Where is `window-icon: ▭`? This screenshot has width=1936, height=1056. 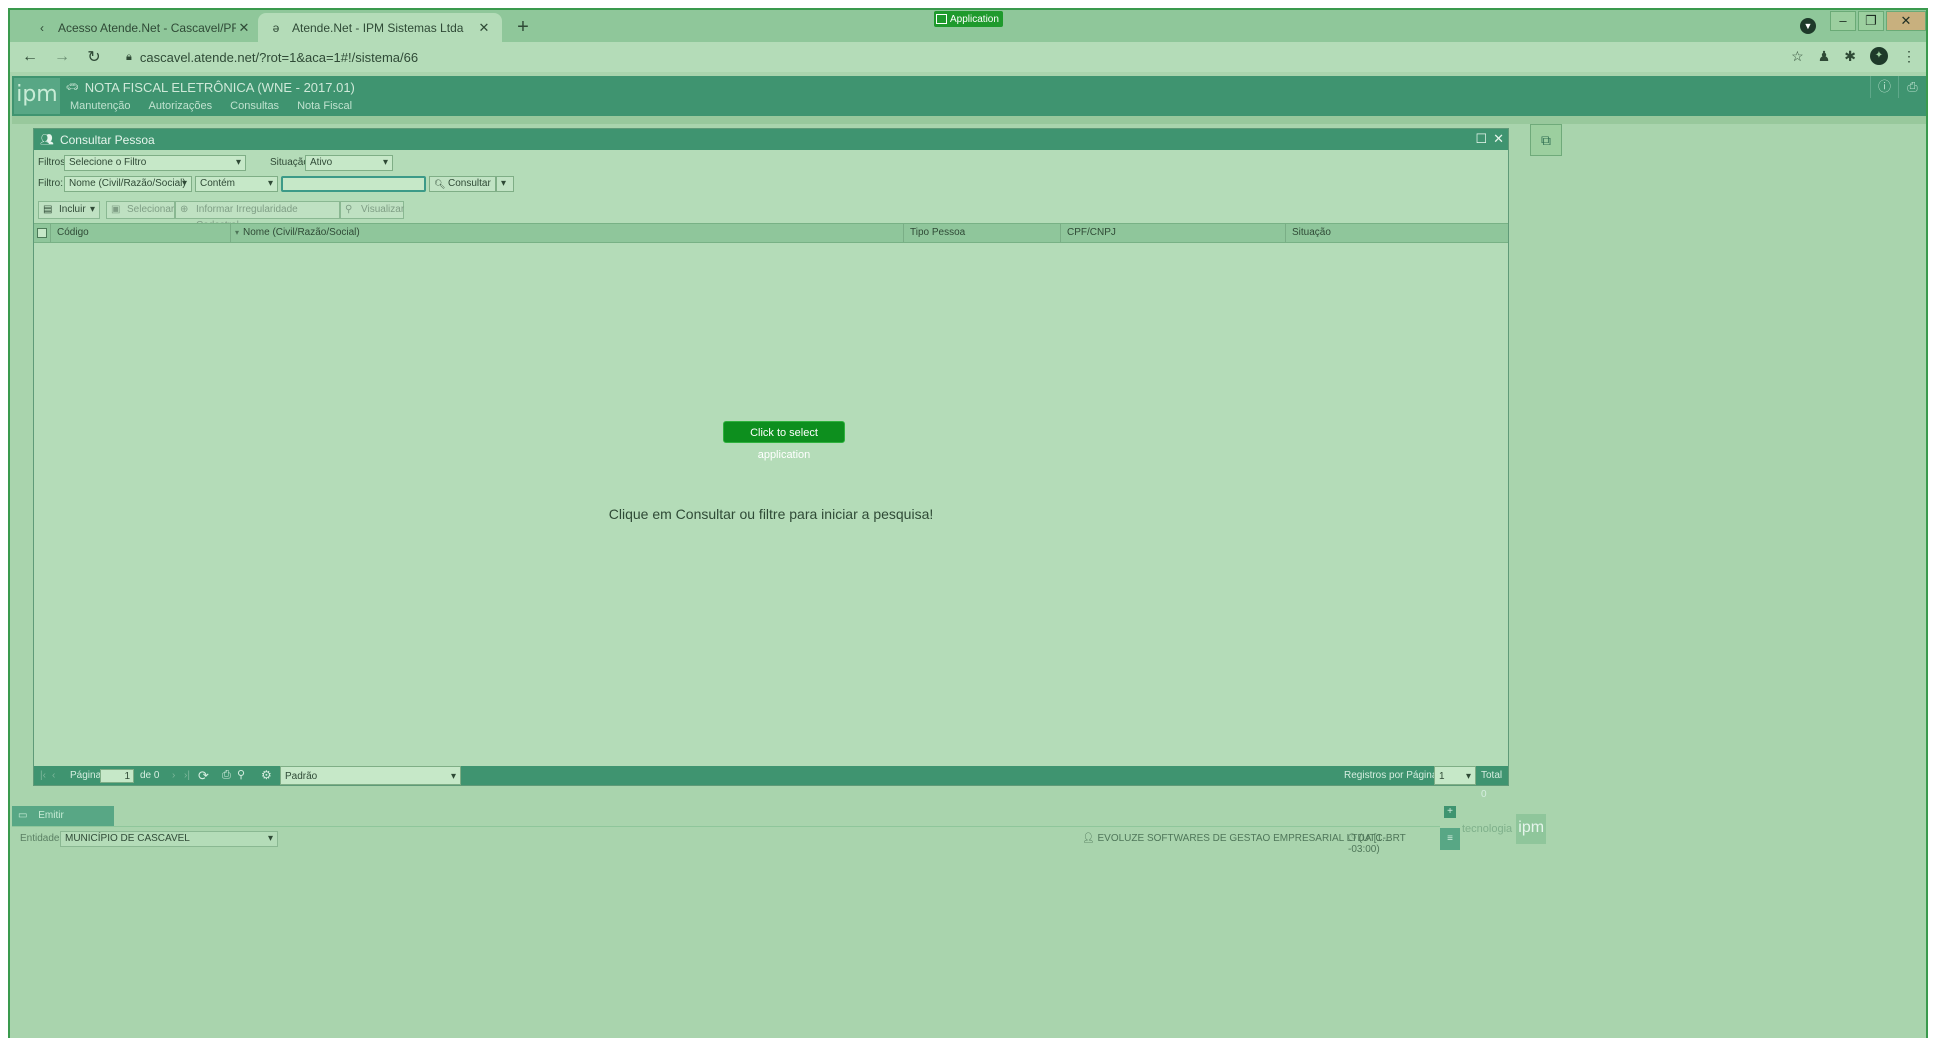 window-icon: ▭ is located at coordinates (23, 815).